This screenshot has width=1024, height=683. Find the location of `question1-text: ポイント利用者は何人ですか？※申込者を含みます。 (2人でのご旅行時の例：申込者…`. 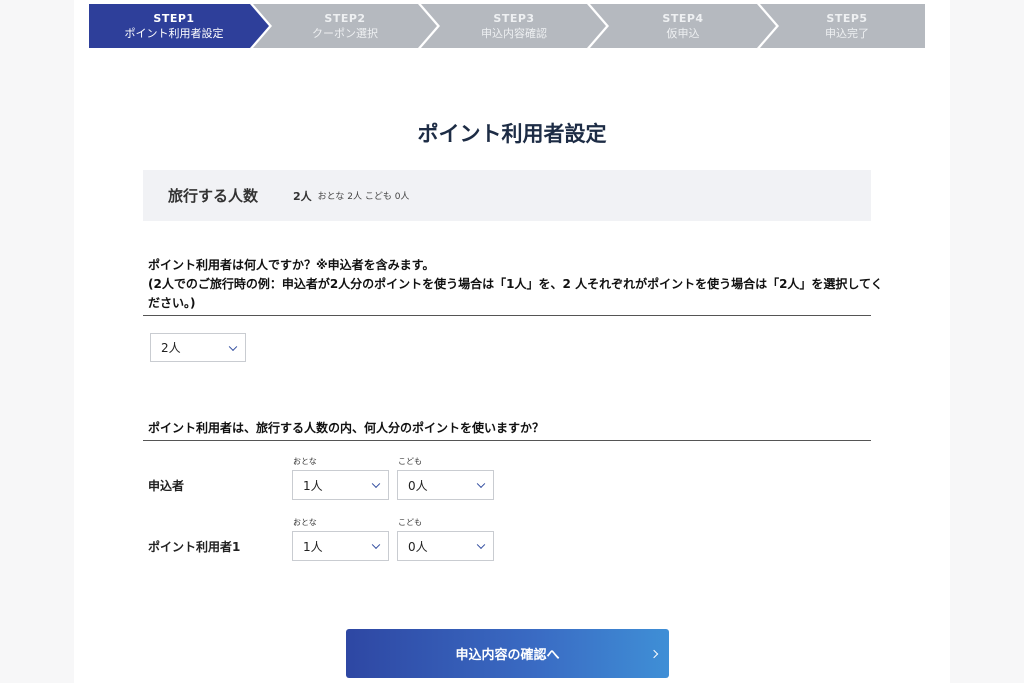

question1-text: ポイント利用者は何人ですか？※申込者を含みます。 (2人でのご旅行時の例：申込者… is located at coordinates (515, 284).